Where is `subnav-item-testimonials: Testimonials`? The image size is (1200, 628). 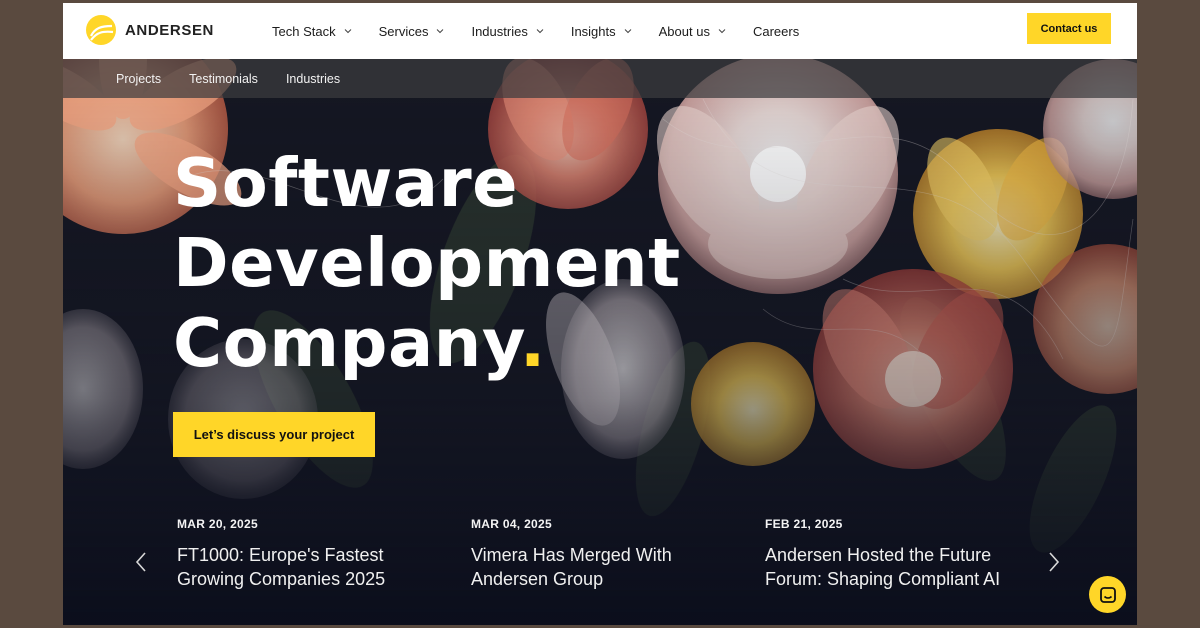
subnav-item-testimonials: Testimonials is located at coordinates (223, 79).